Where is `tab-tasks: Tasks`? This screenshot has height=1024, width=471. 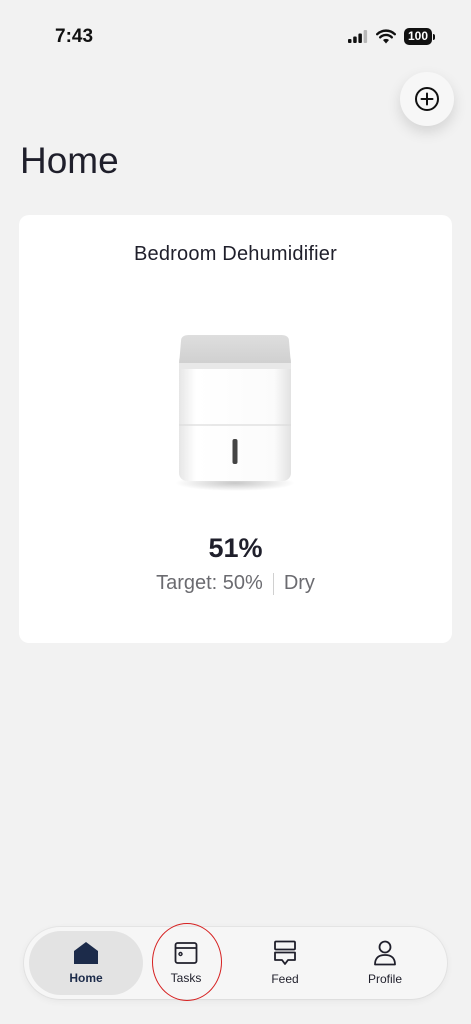 tab-tasks: Tasks is located at coordinates (186, 963).